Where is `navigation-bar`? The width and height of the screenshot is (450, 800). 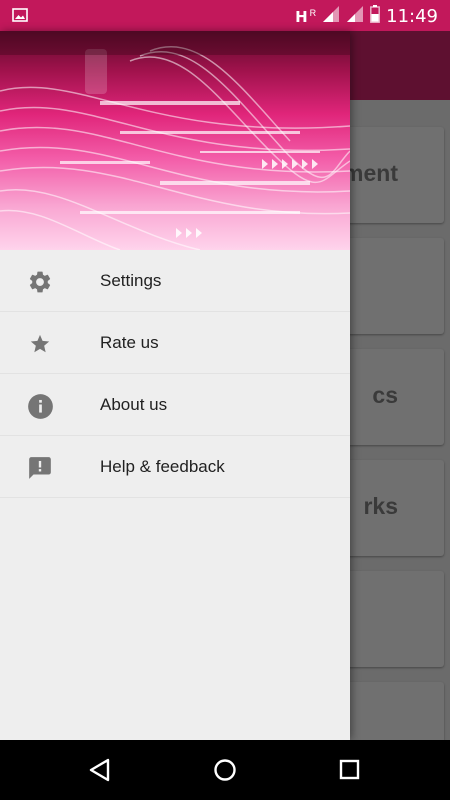
navigation-bar is located at coordinates (225, 770).